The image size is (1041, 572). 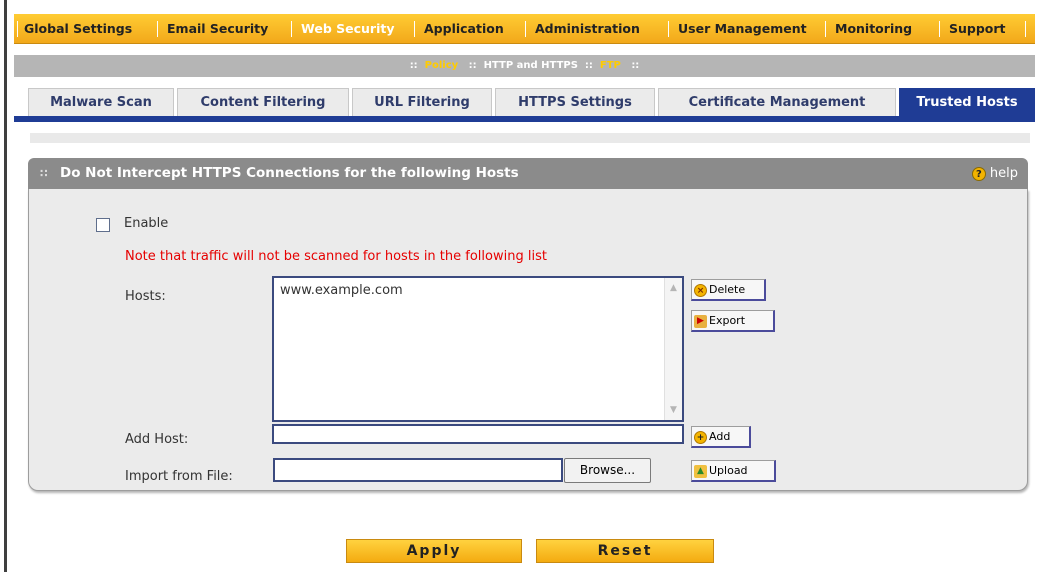 I want to click on scroll-up-icon: ▲, so click(x=673, y=288).